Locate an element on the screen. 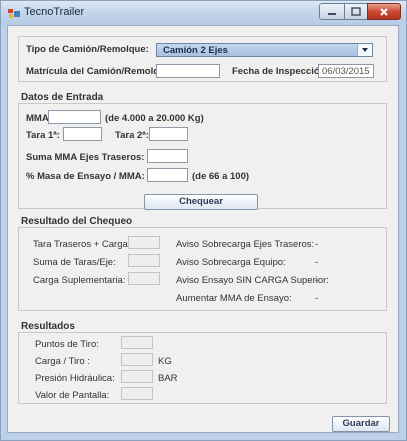 This screenshot has width=407, height=441. matricula-label: Matrícula del Camión/Remolque: is located at coordinates (100, 71).